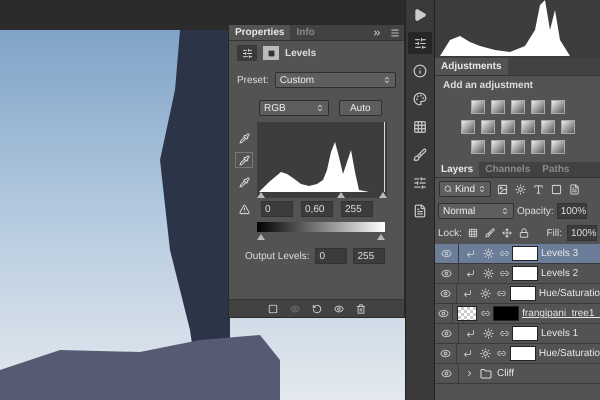 This screenshot has width=600, height=400. Describe the element at coordinates (294, 108) in the screenshot. I see `channel-dropdown: RGB` at that location.